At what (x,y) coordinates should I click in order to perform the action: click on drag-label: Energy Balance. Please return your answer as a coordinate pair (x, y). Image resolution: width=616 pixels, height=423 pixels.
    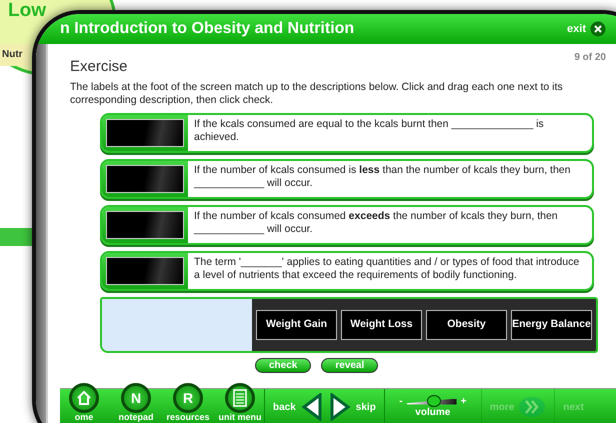
    Looking at the image, I should click on (551, 325).